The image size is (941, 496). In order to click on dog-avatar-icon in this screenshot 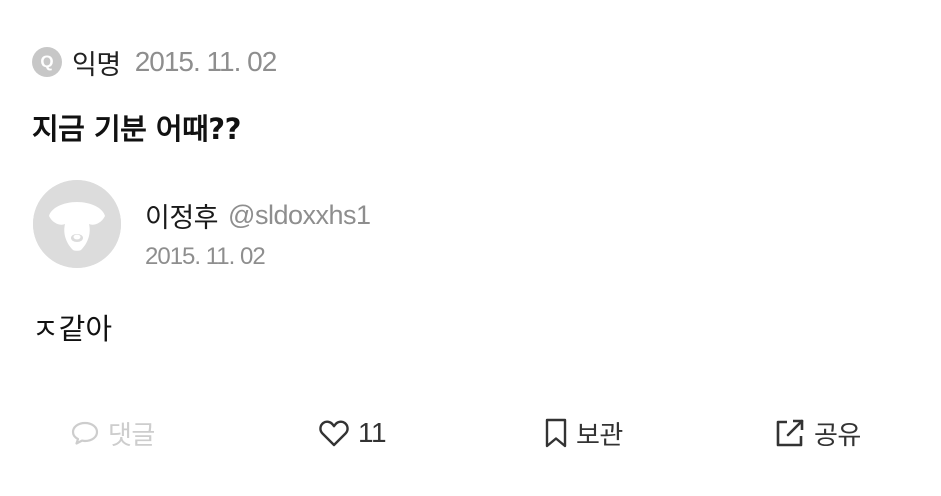, I will do `click(77, 224)`.